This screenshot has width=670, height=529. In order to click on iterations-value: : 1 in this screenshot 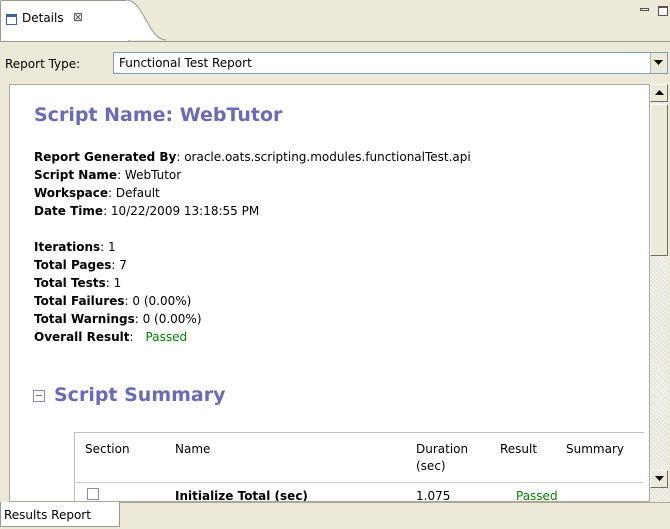, I will do `click(108, 247)`.